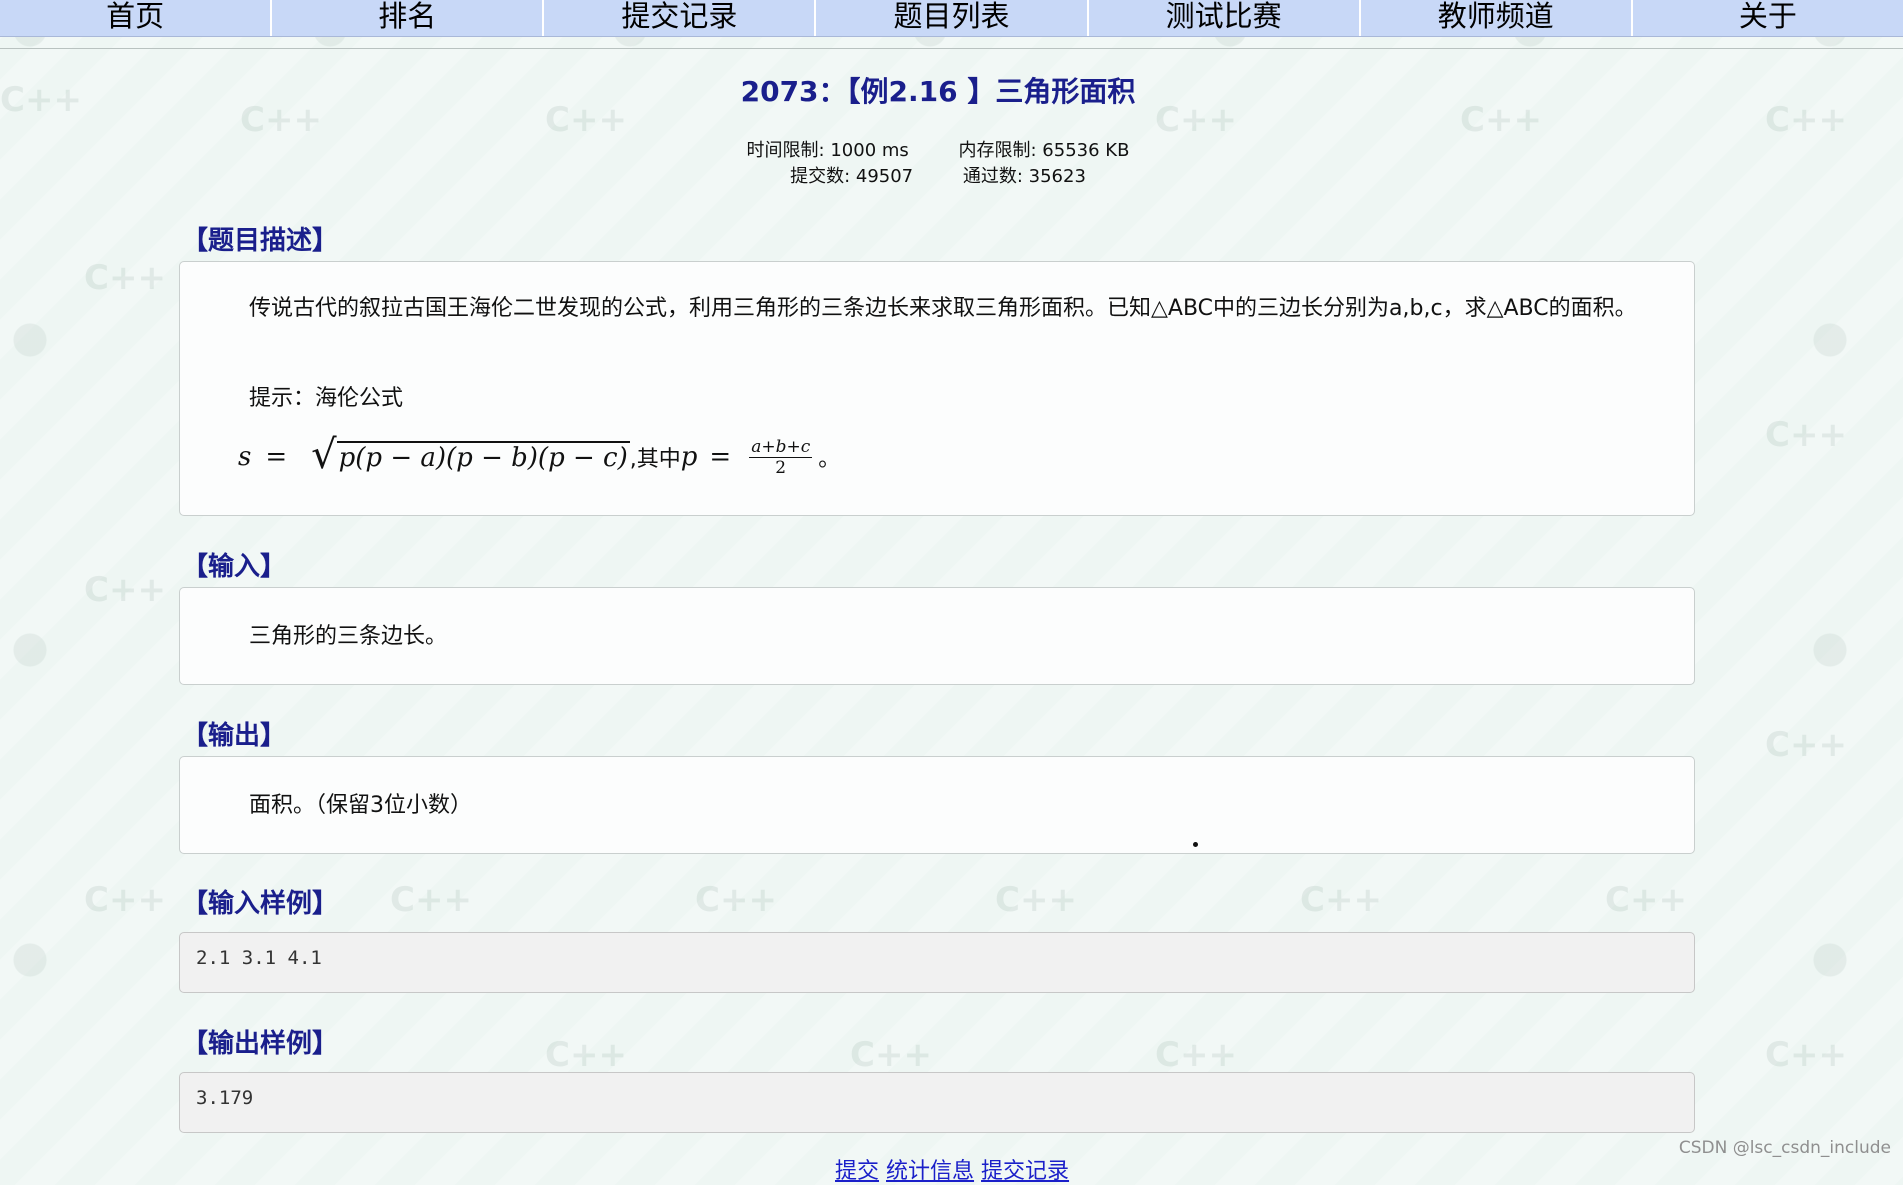 The height and width of the screenshot is (1185, 1903). What do you see at coordinates (360, 805) in the screenshot?
I see `output-text: 面积。（保留3位小数）` at bounding box center [360, 805].